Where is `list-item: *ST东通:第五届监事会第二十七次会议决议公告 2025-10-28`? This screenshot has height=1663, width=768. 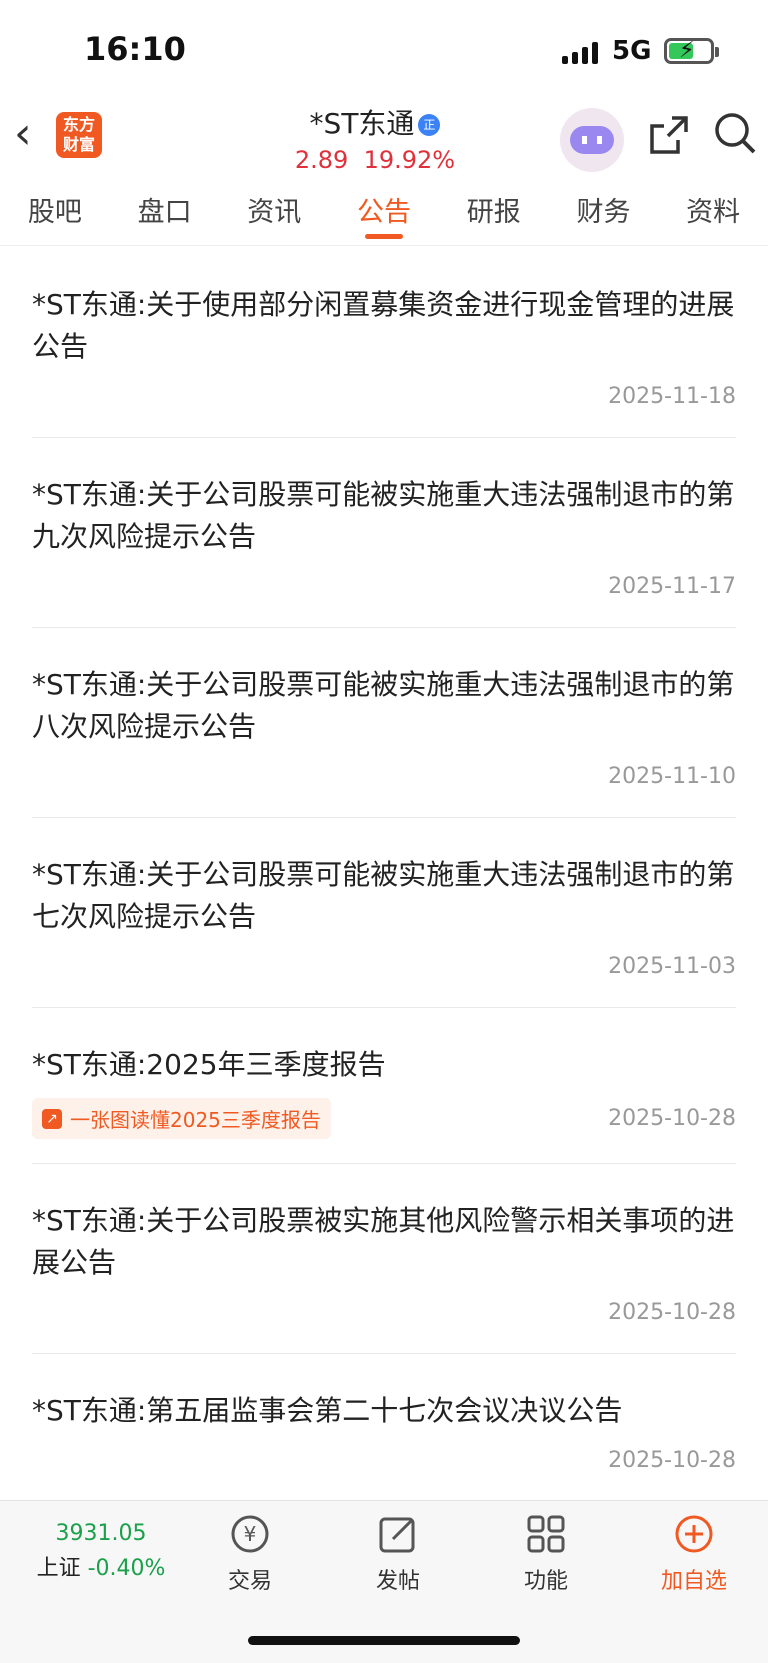 list-item: *ST东通:第五届监事会第二十七次会议决议公告 2025-10-28 is located at coordinates (384, 1428).